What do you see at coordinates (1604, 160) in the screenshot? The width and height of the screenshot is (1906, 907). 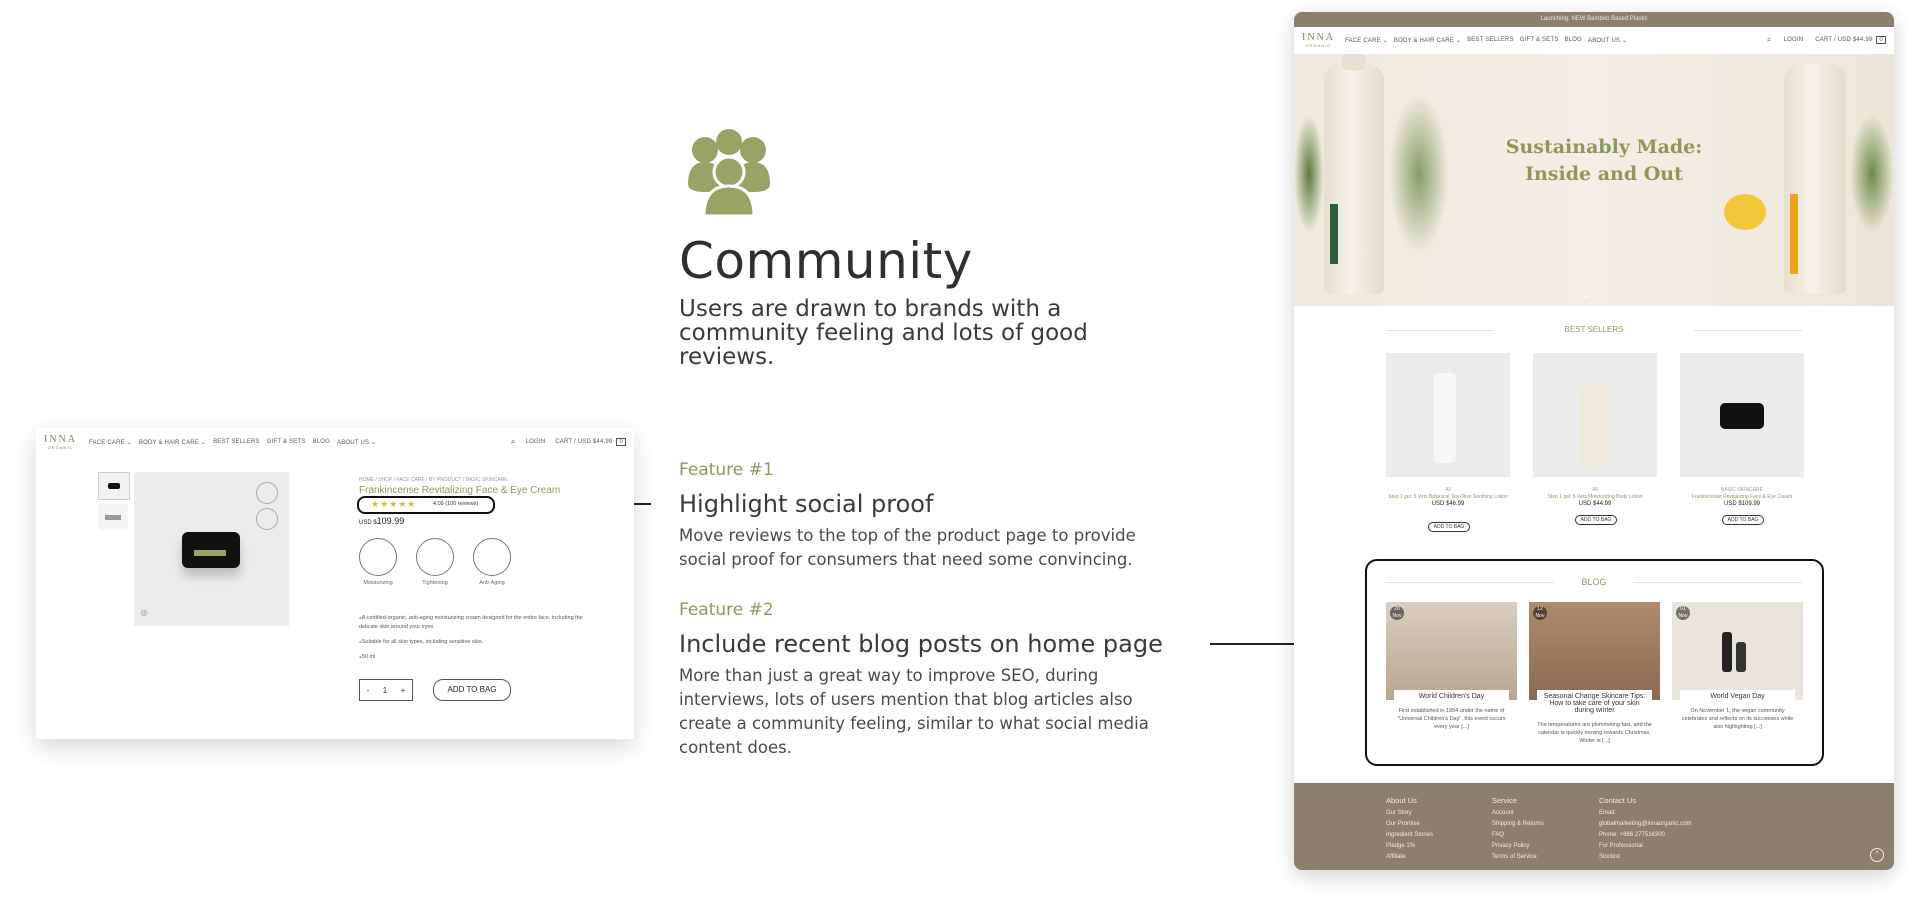 I see `hero-headline: Sustainably Made: Inside and Out` at bounding box center [1604, 160].